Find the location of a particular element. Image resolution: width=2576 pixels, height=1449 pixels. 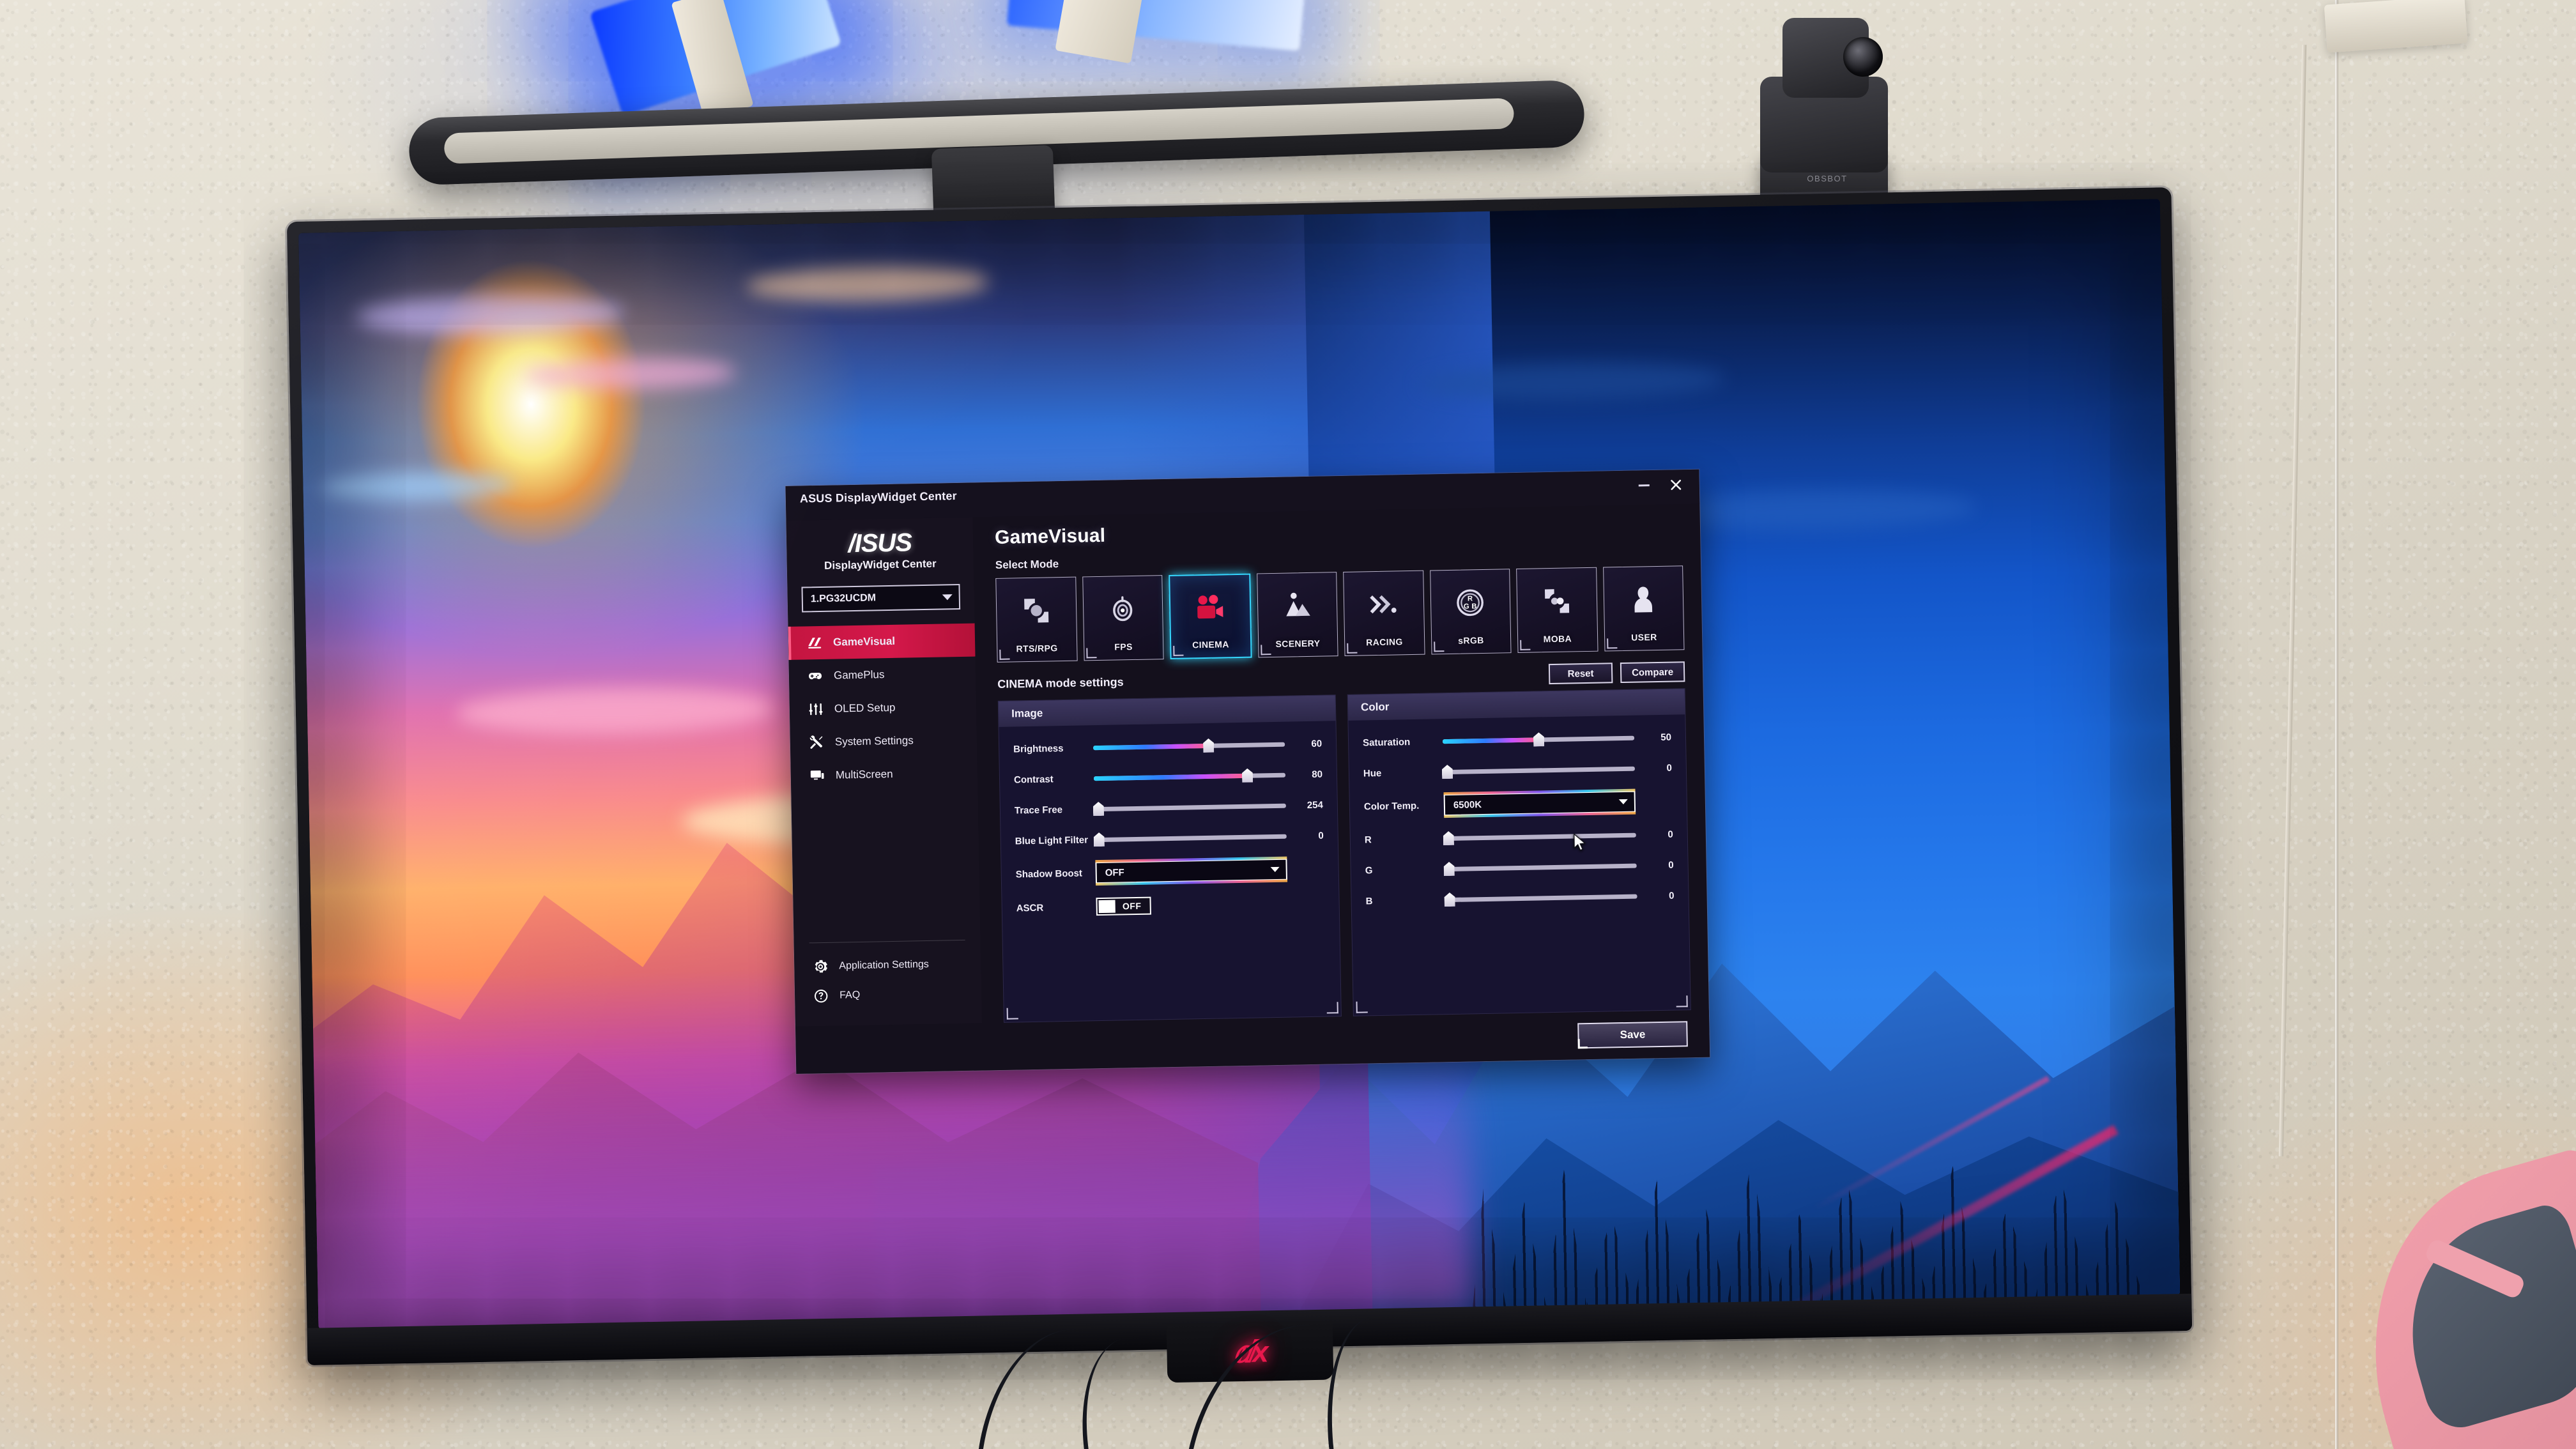

shadow-boost-dropdown: OFF is located at coordinates (1191, 871).